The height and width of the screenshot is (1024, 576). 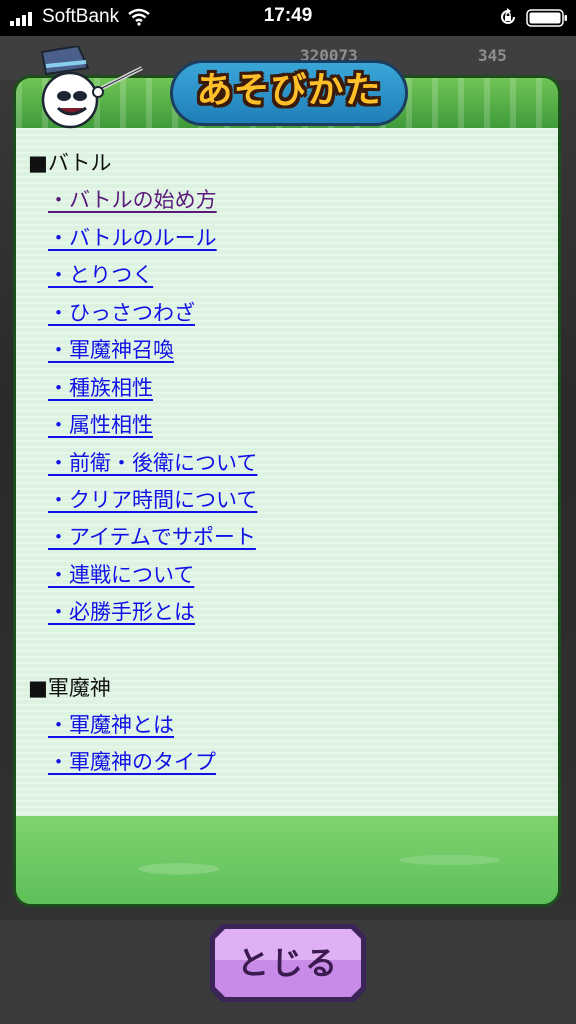 I want to click on section-heading-gunmajin: ■軍魔神, so click(x=69, y=688).